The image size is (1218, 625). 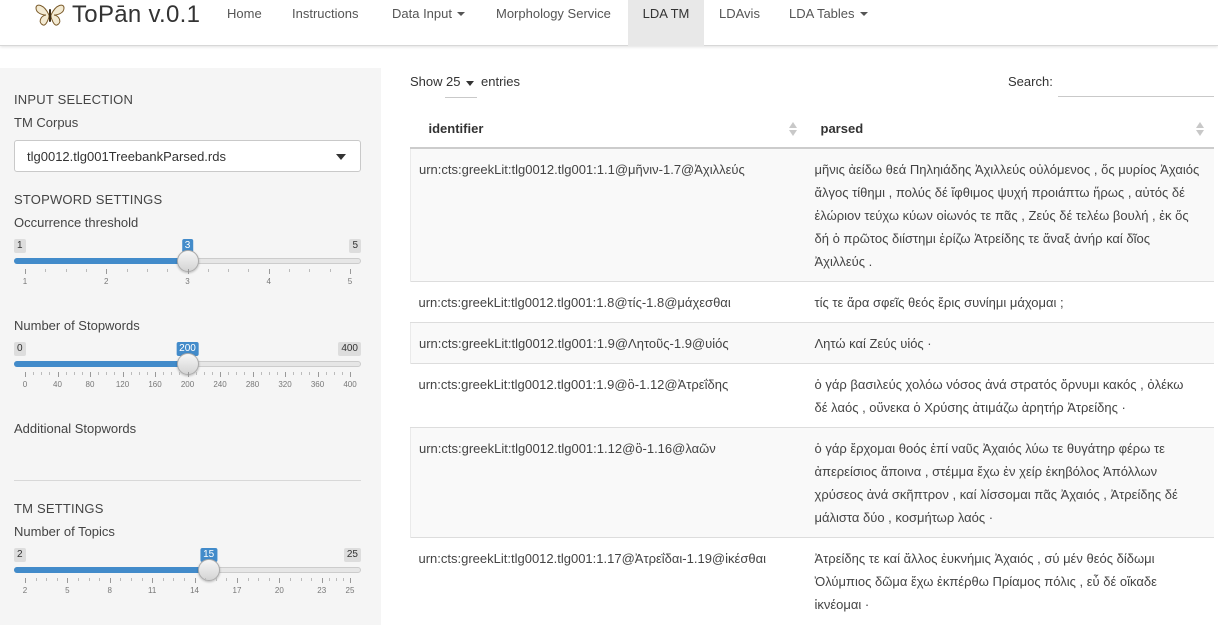 I want to click on occurrence-threshold-slider: 1 5 3 12345, so click(x=187, y=269).